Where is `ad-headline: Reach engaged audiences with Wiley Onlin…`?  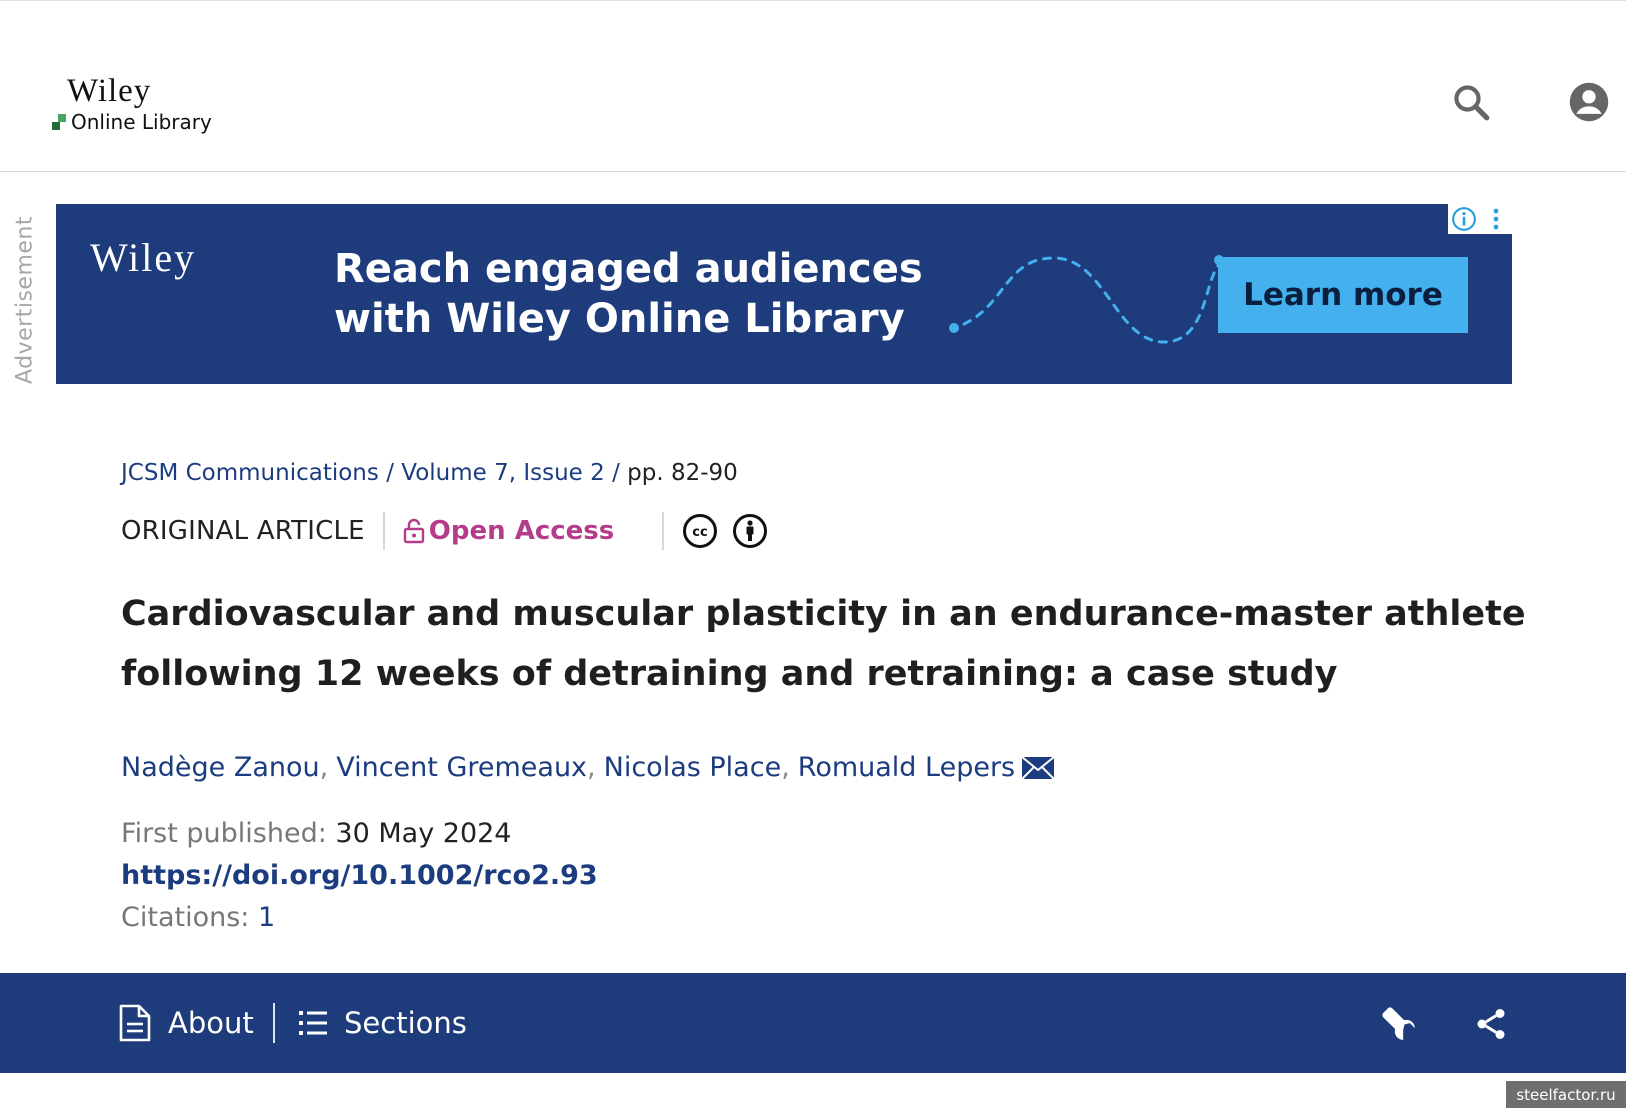 ad-headline: Reach engaged audiences with Wiley Onlin… is located at coordinates (628, 294).